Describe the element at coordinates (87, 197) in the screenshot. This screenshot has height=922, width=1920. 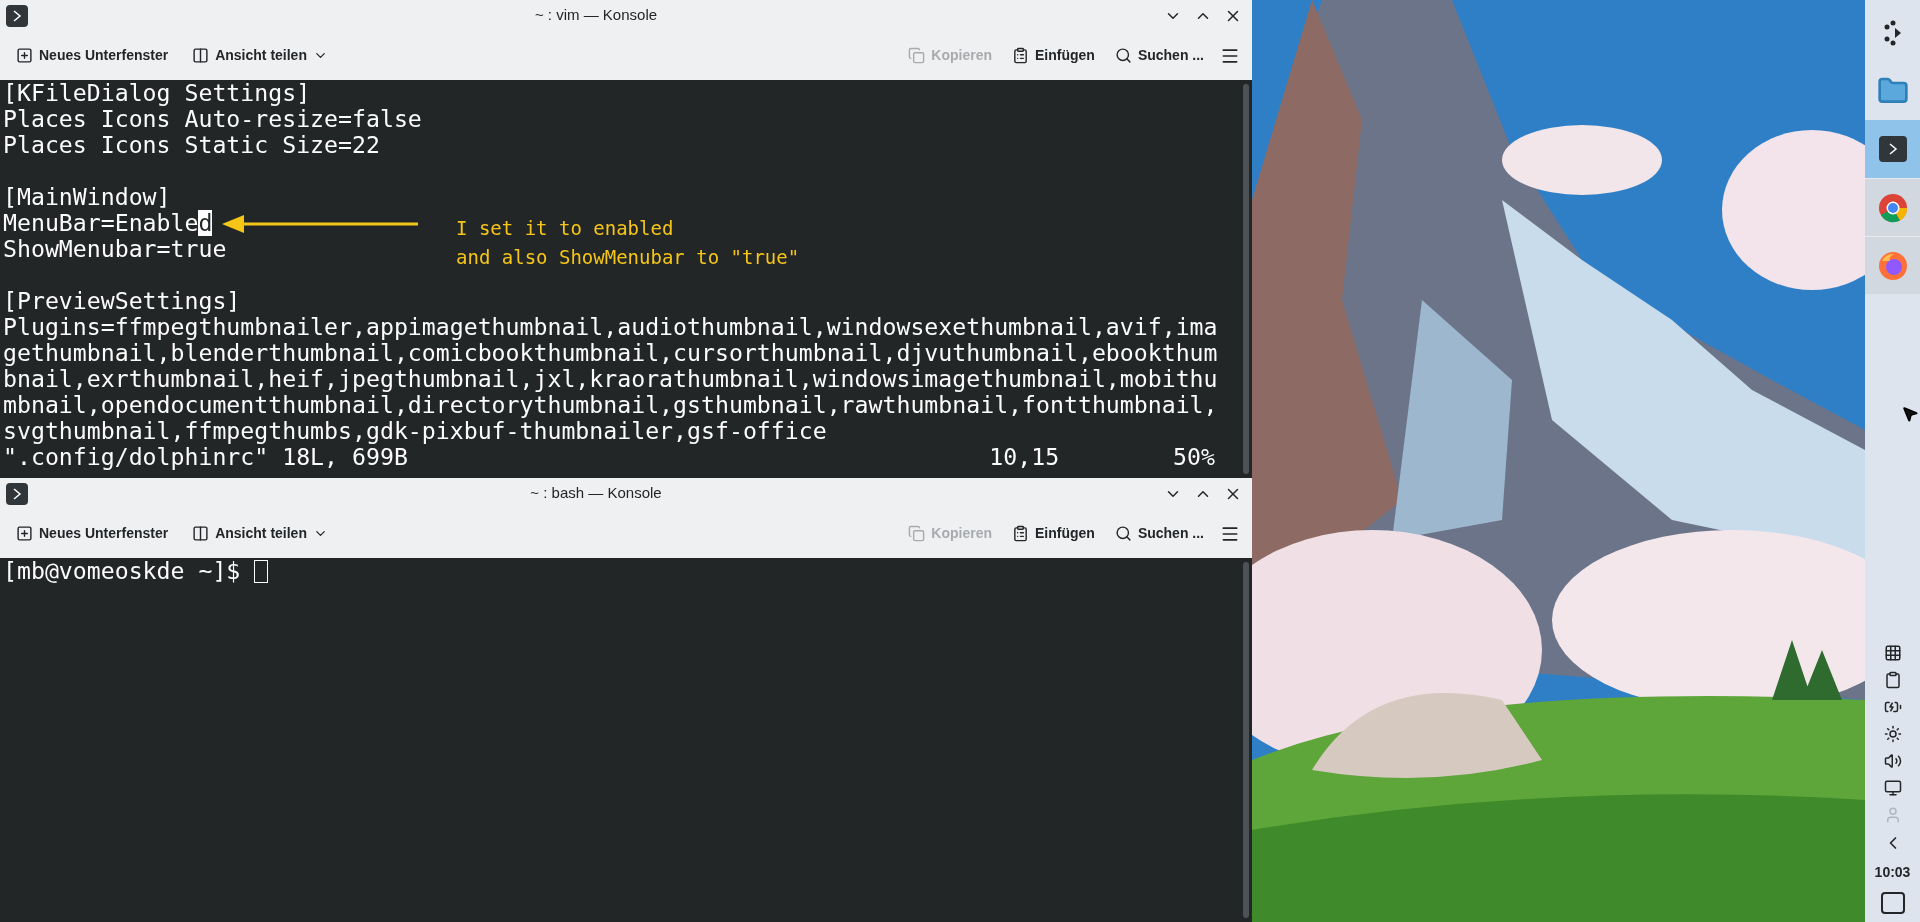
I see `terminal-line: [MainWindow]` at that location.